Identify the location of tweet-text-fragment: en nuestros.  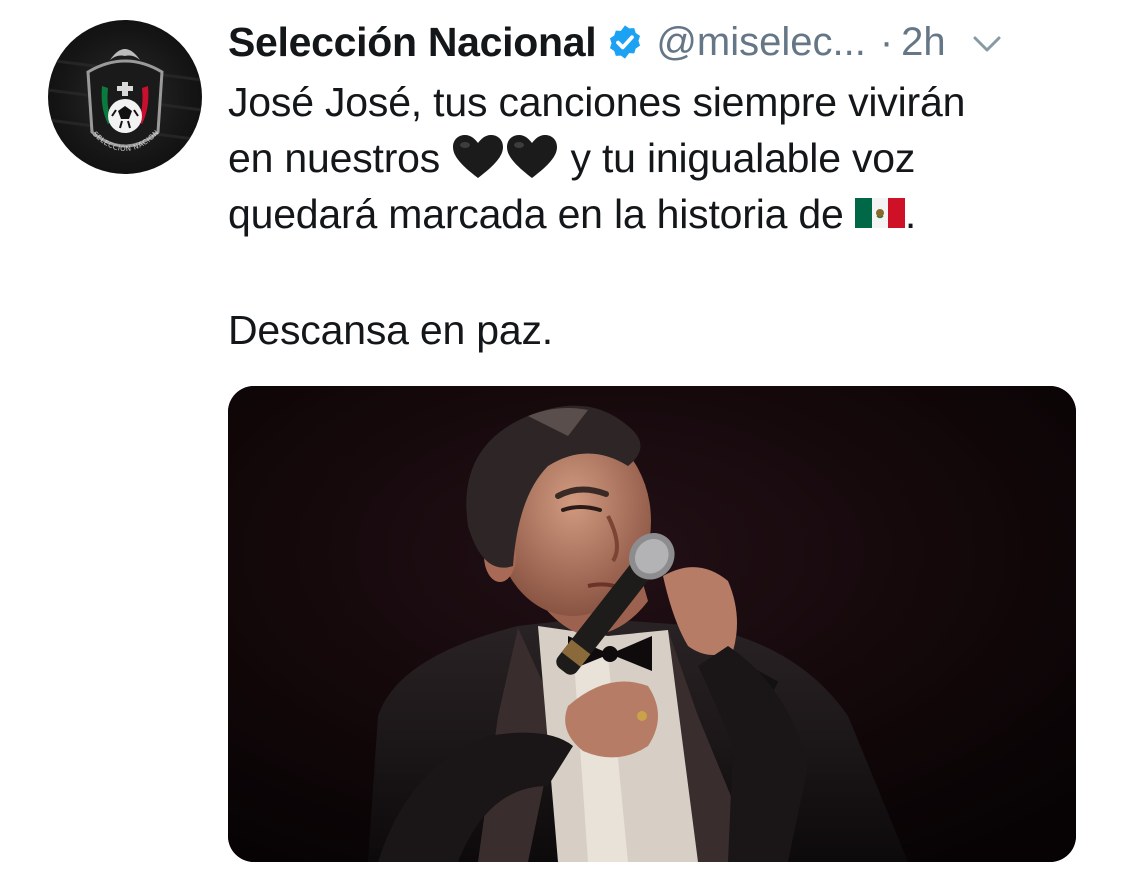
(334, 158).